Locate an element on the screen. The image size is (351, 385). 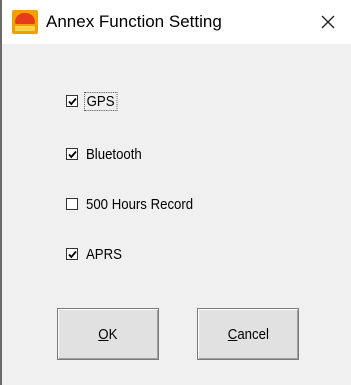
gps-checkbox is located at coordinates (72, 101).